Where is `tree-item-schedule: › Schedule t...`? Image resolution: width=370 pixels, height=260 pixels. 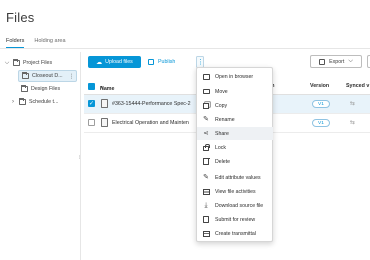 tree-item-schedule: › Schedule t... is located at coordinates (34, 102).